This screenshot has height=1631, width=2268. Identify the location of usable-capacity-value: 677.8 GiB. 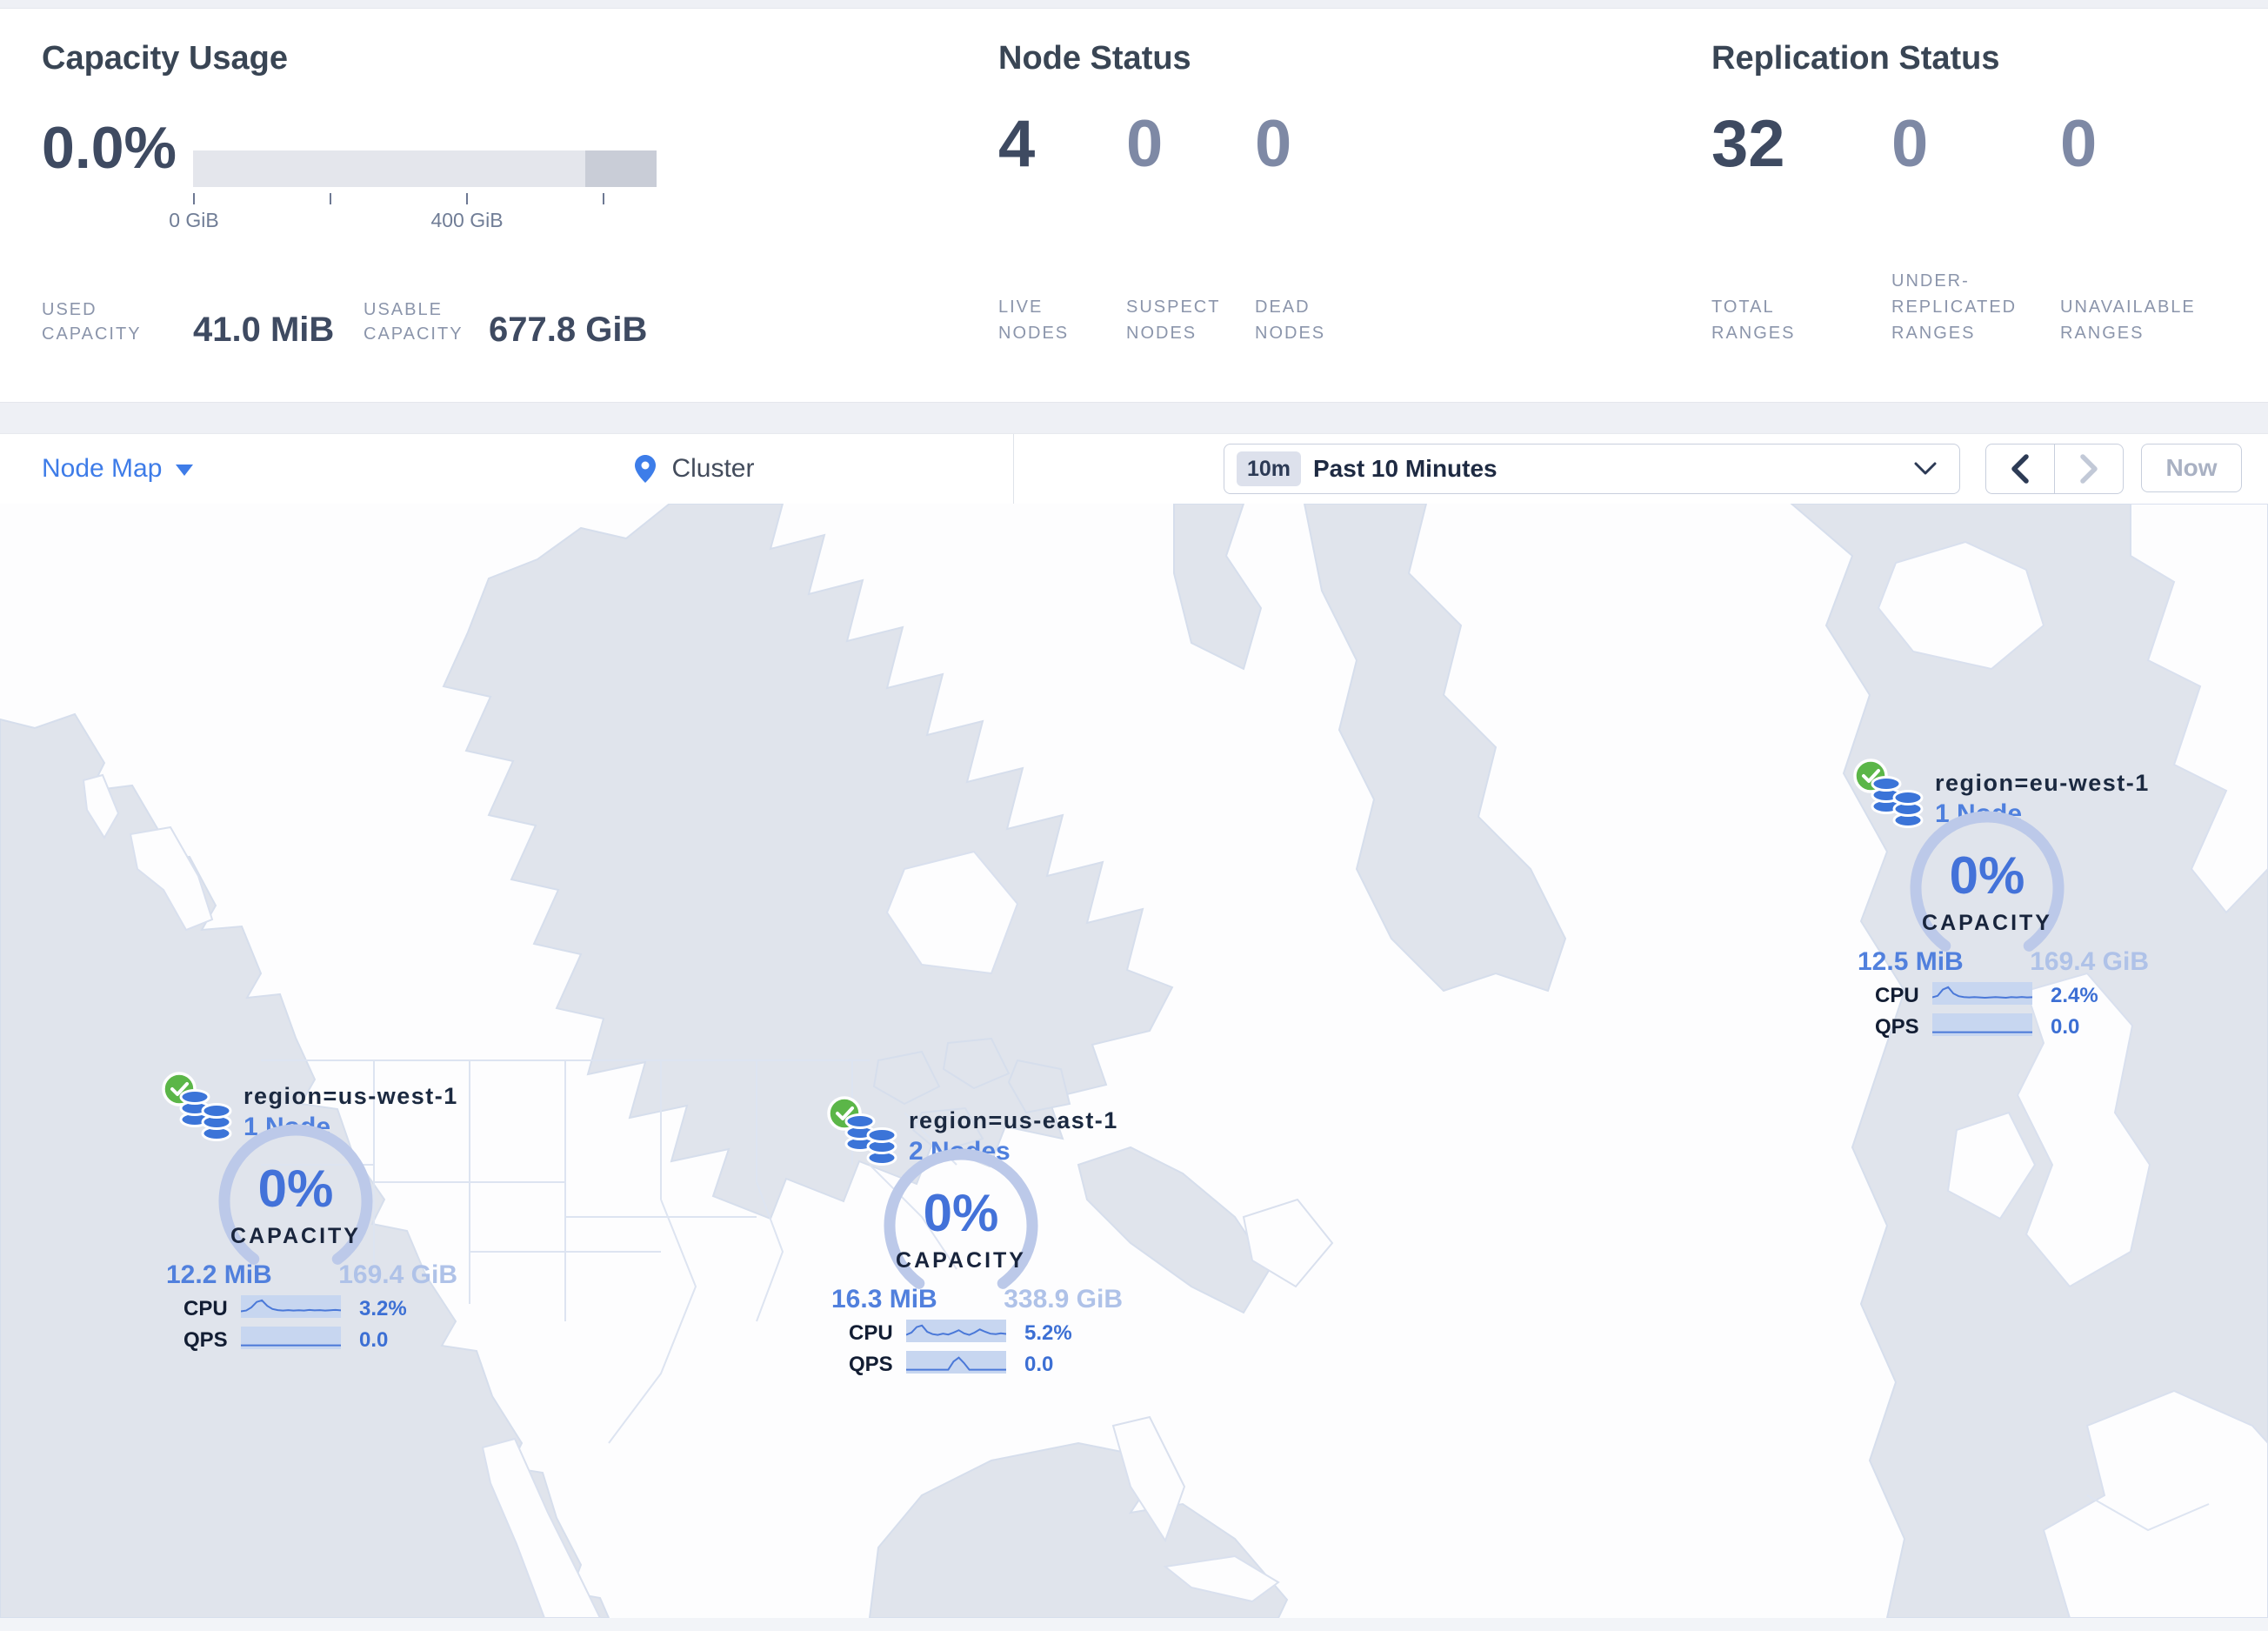
(568, 330).